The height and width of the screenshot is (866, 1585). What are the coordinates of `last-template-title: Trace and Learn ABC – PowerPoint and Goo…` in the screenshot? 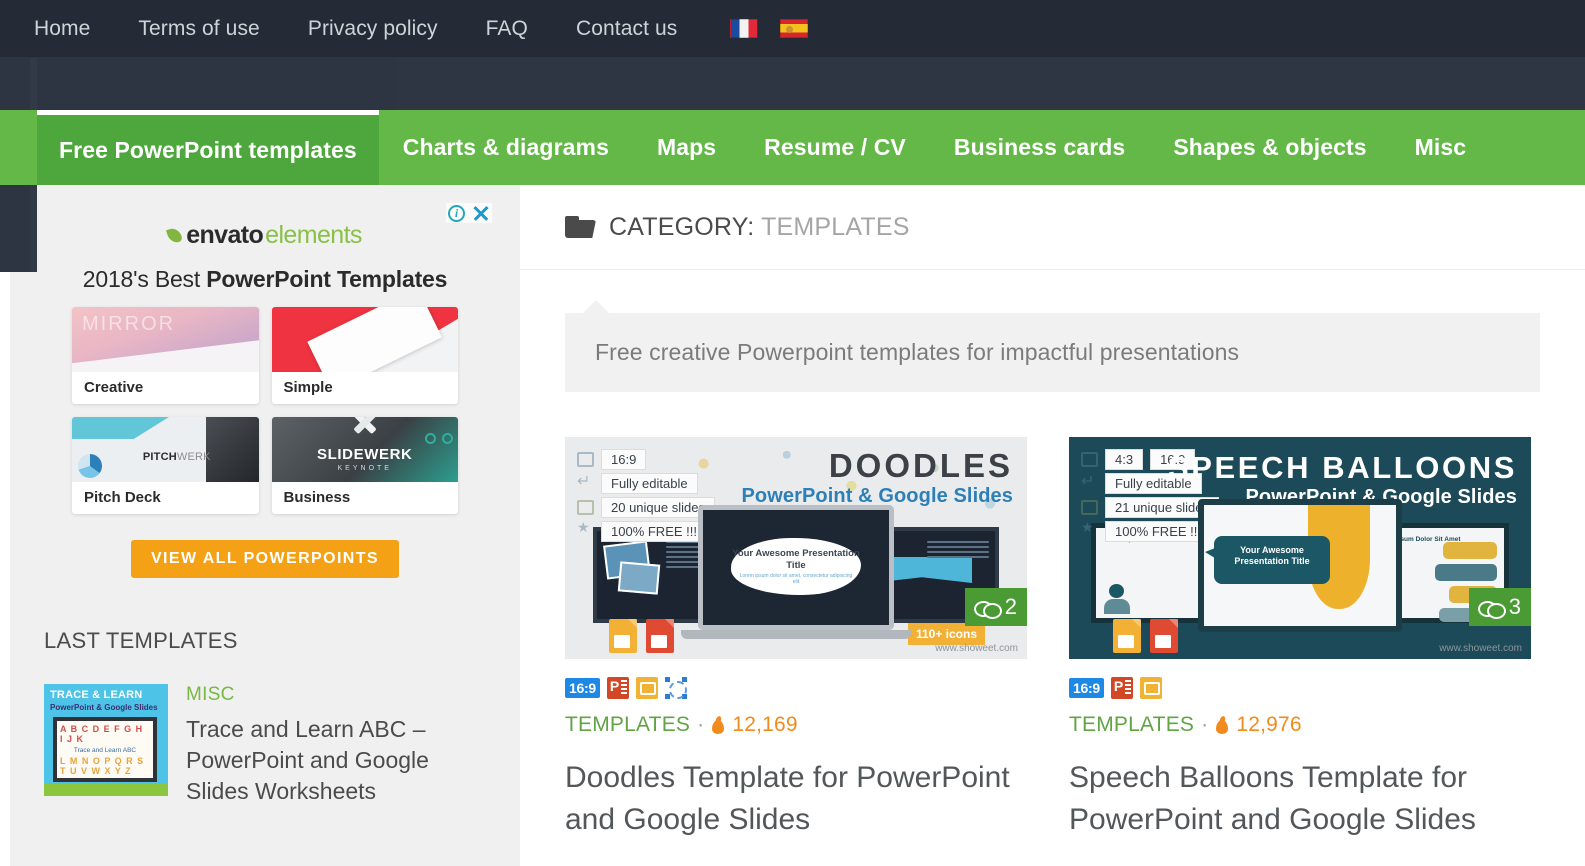 It's located at (336, 760).